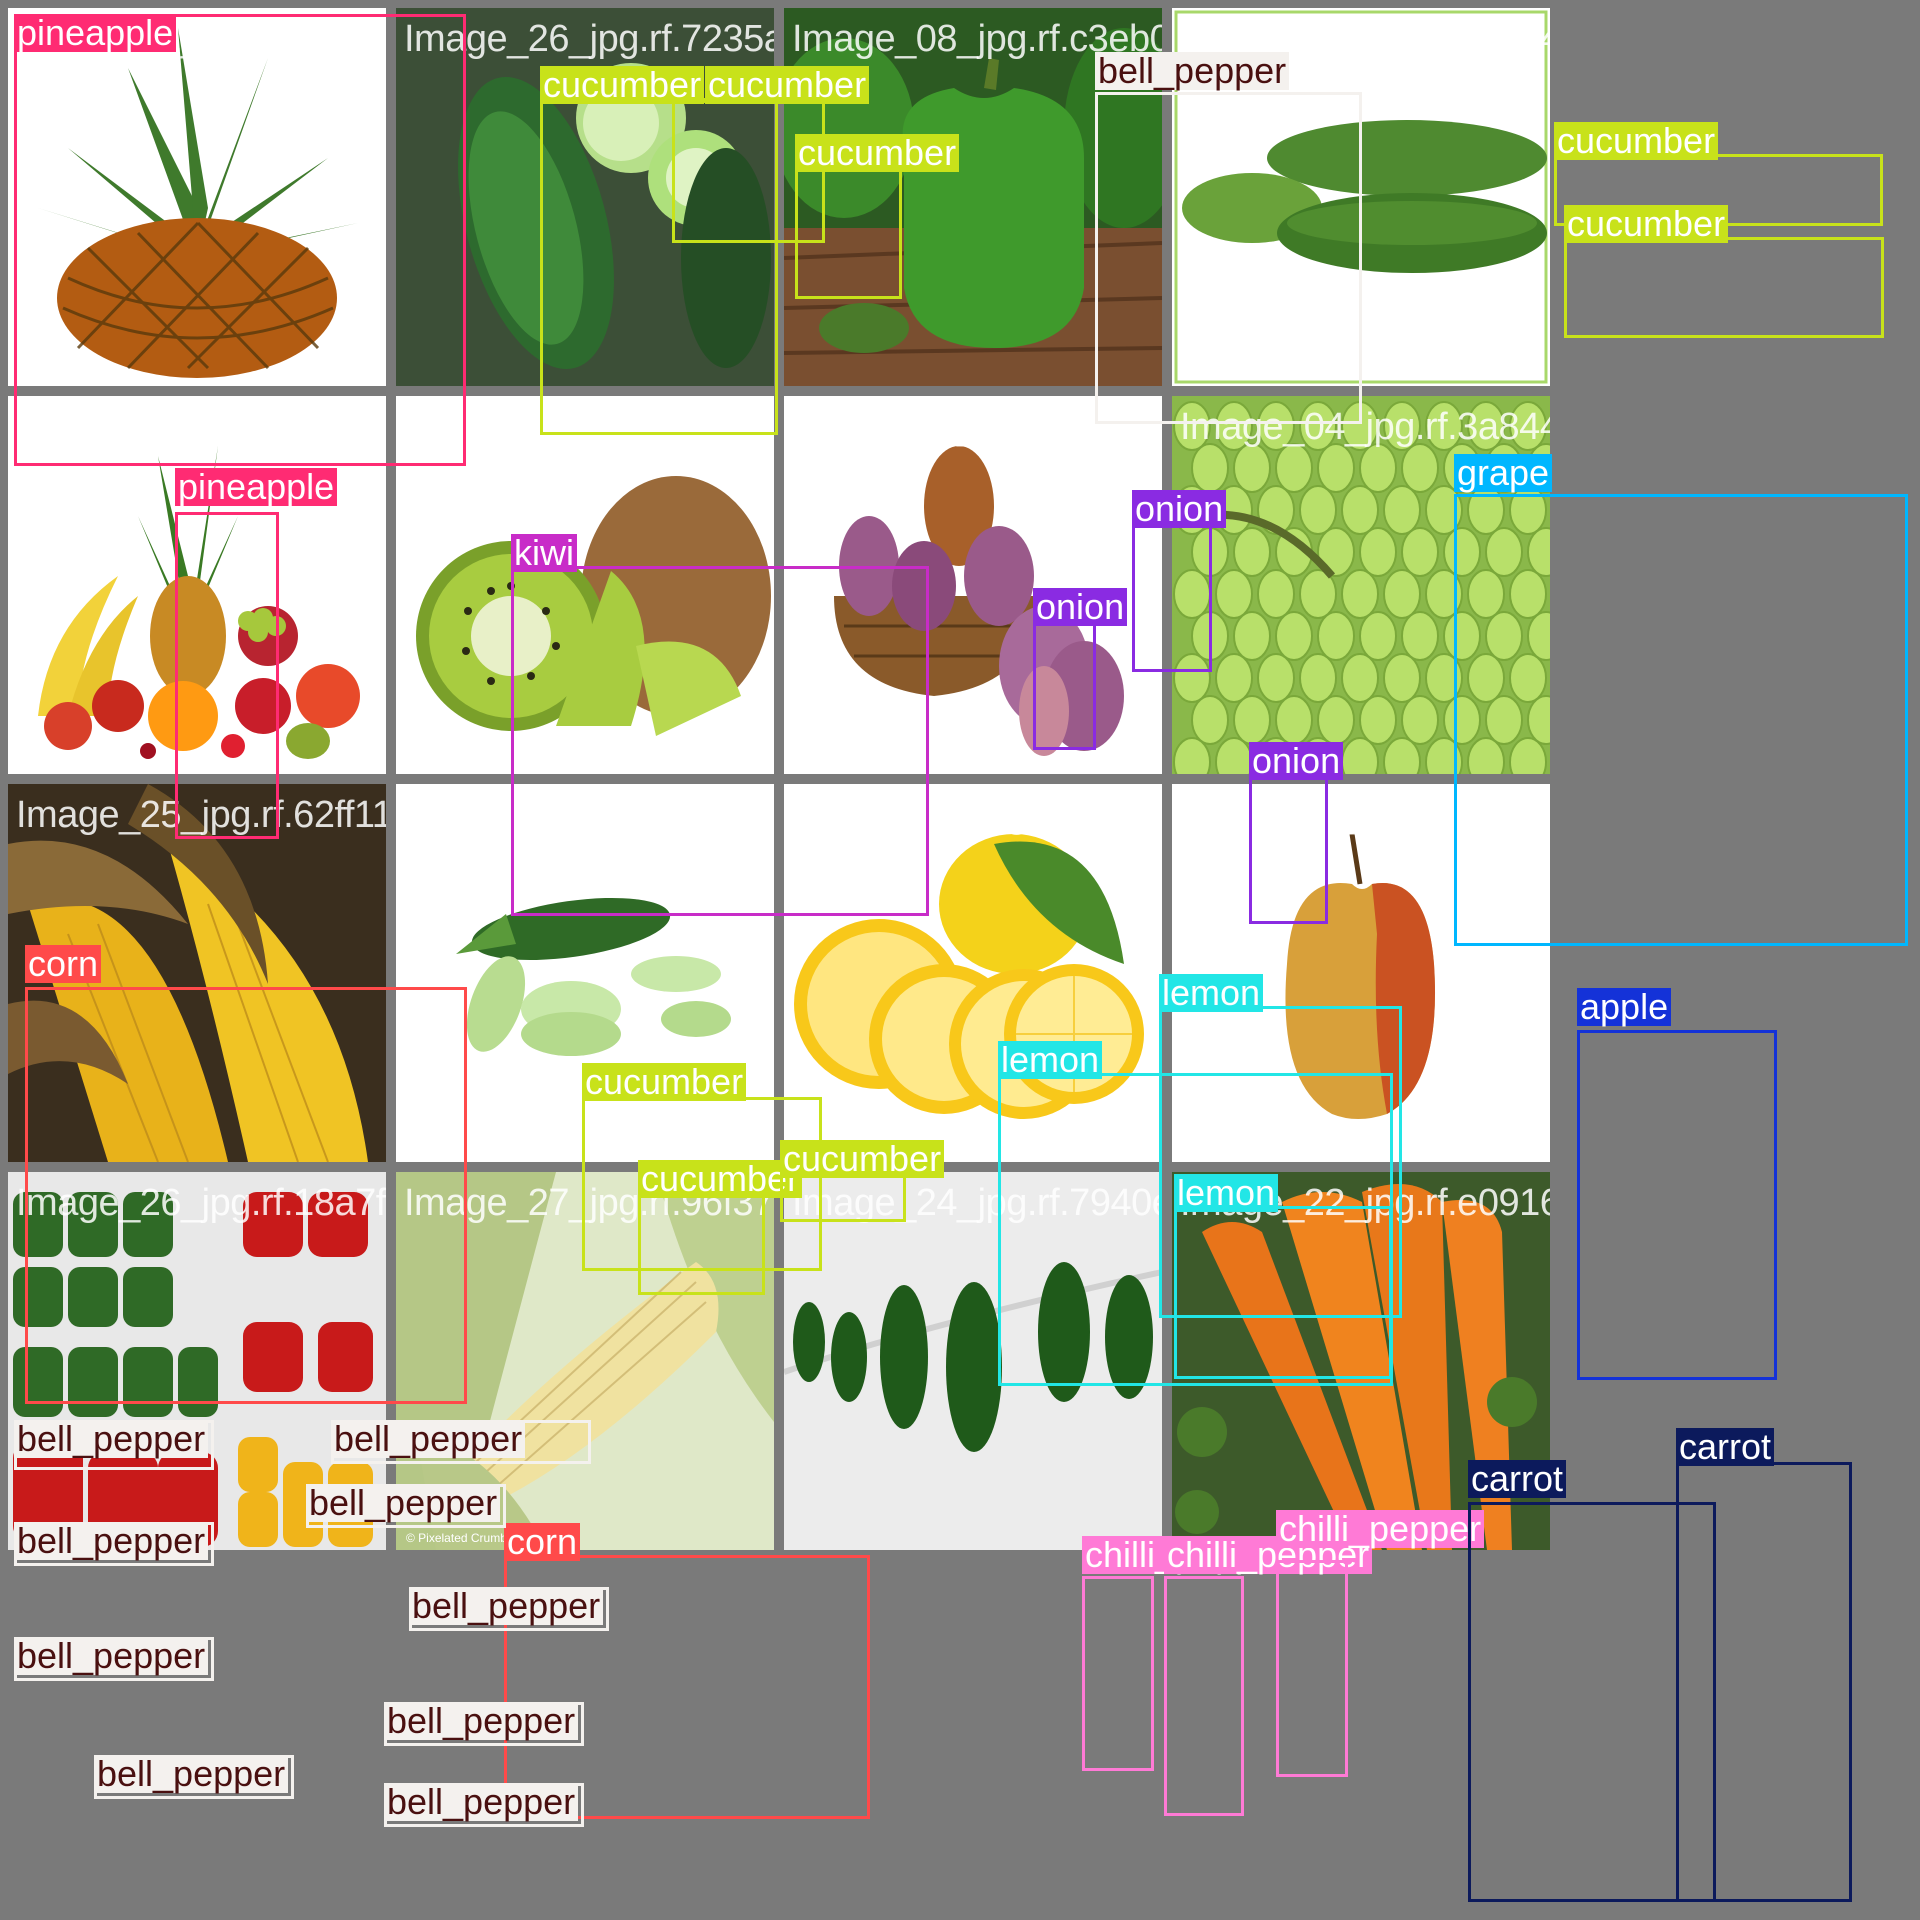  I want to click on bell-pepper-photo, so click(973, 197).